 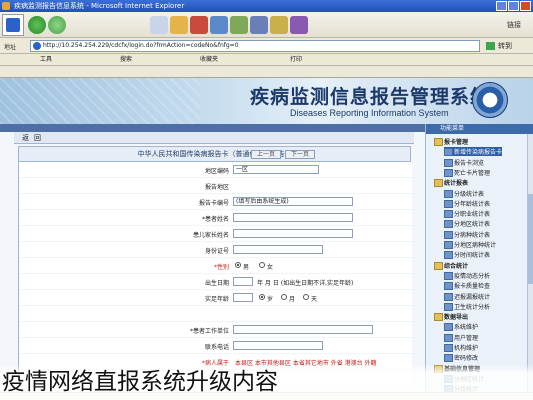 What do you see at coordinates (219, 25) in the screenshot?
I see `search-icon` at bounding box center [219, 25].